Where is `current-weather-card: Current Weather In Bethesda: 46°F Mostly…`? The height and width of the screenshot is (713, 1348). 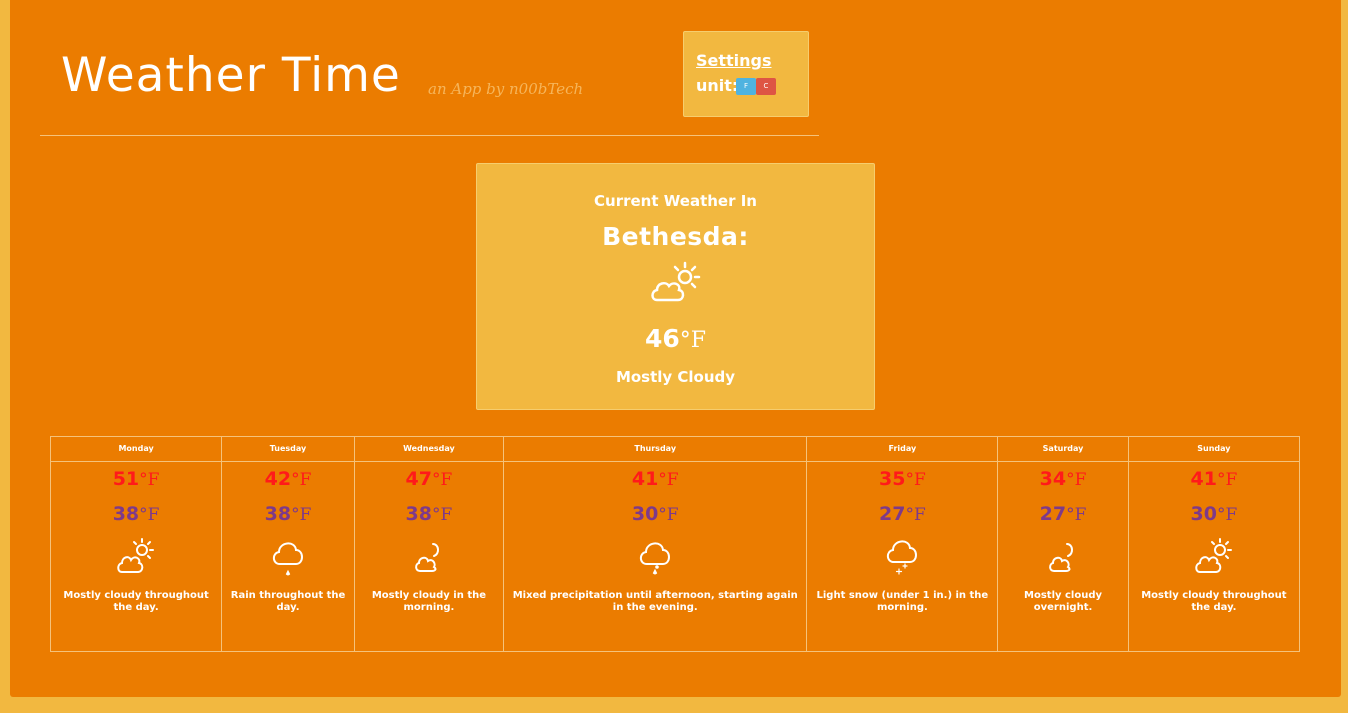 current-weather-card: Current Weather In Bethesda: 46°F Mostly… is located at coordinates (675, 286).